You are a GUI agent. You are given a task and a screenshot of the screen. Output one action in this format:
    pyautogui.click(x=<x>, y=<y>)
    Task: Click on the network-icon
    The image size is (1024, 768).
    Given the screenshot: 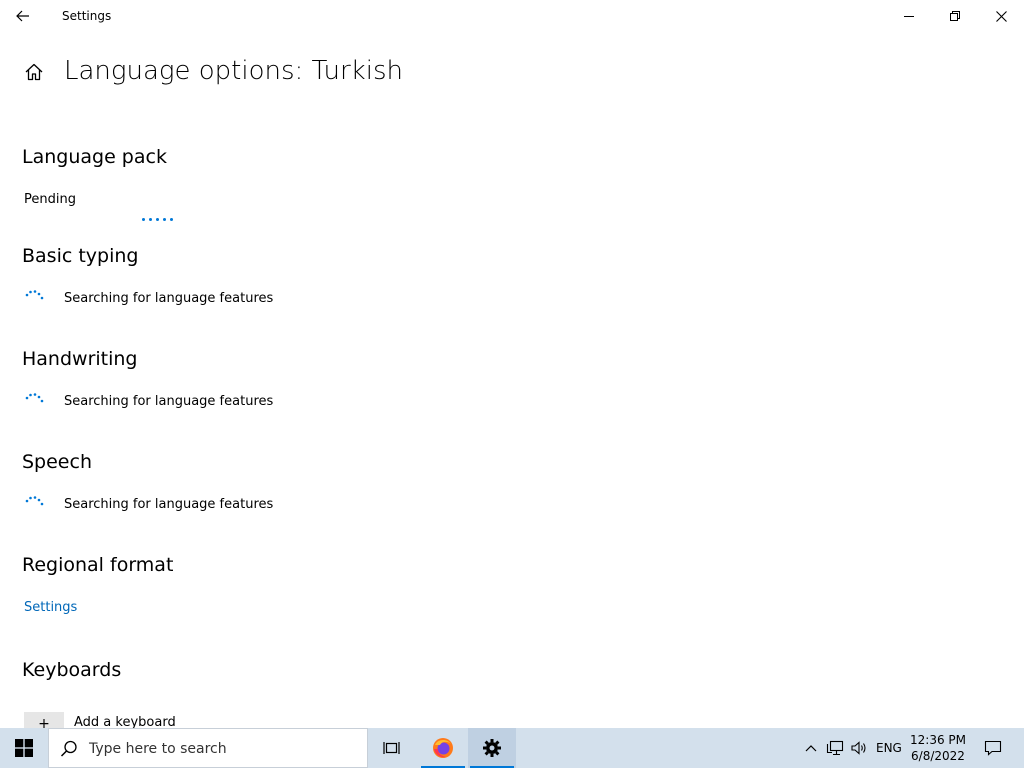 What is the action you would take?
    pyautogui.click(x=835, y=748)
    